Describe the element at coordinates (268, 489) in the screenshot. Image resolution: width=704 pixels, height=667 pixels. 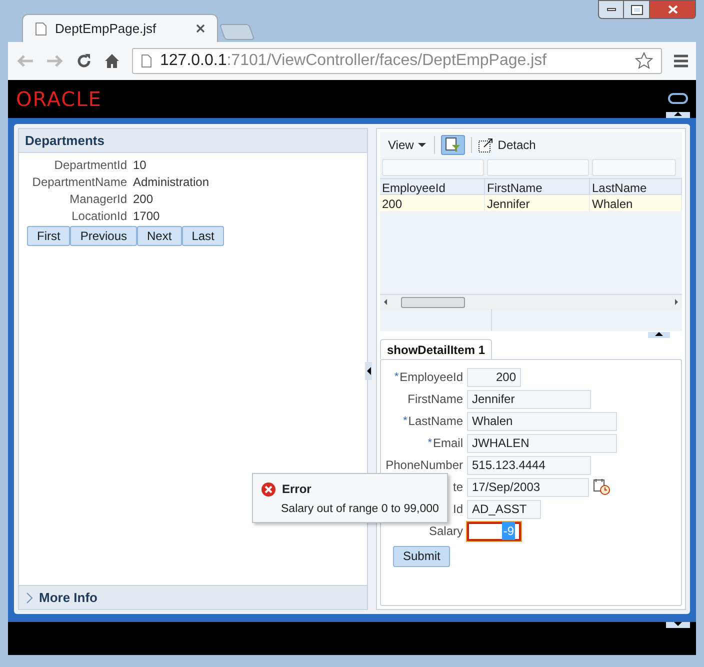
I see `error-icon` at that location.